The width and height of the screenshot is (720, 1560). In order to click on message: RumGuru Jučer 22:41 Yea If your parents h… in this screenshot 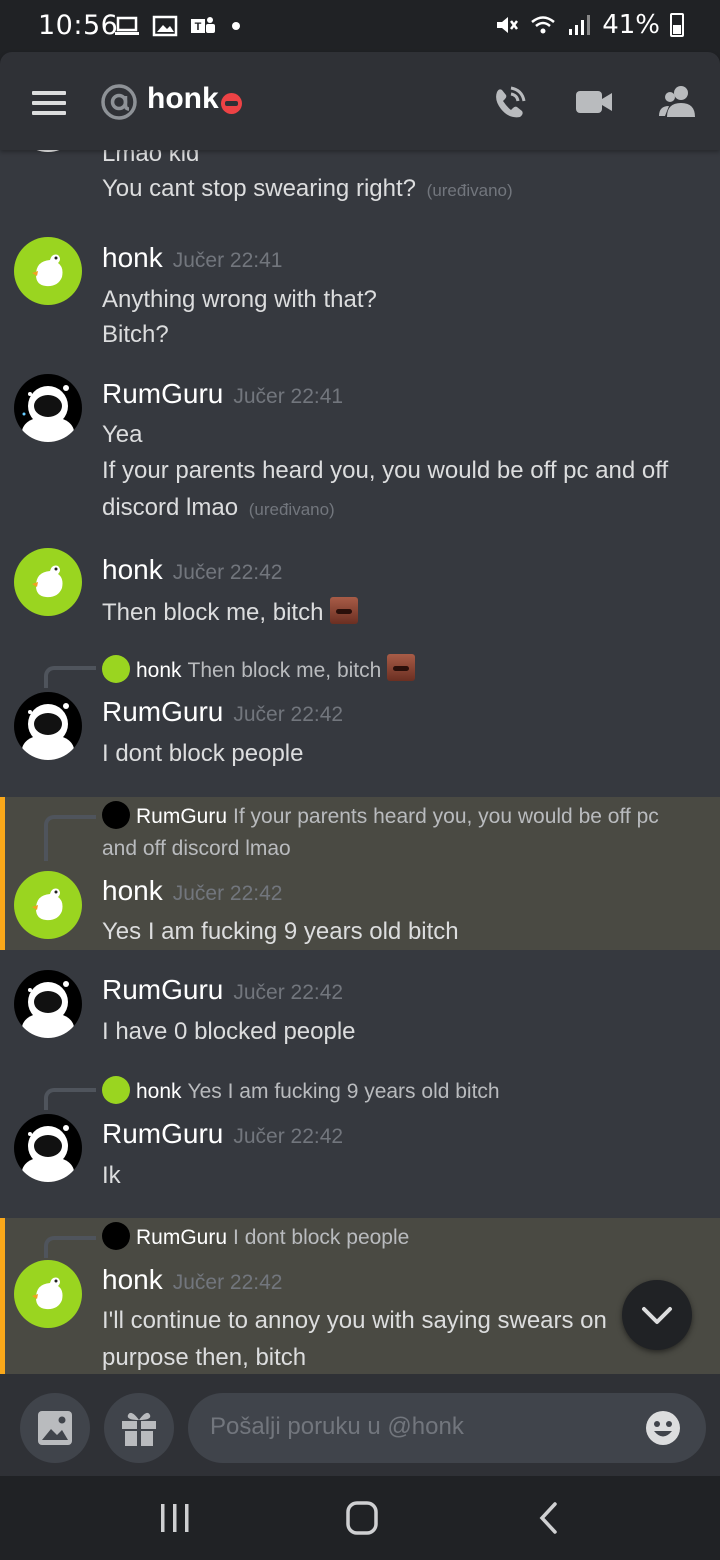, I will do `click(360, 451)`.